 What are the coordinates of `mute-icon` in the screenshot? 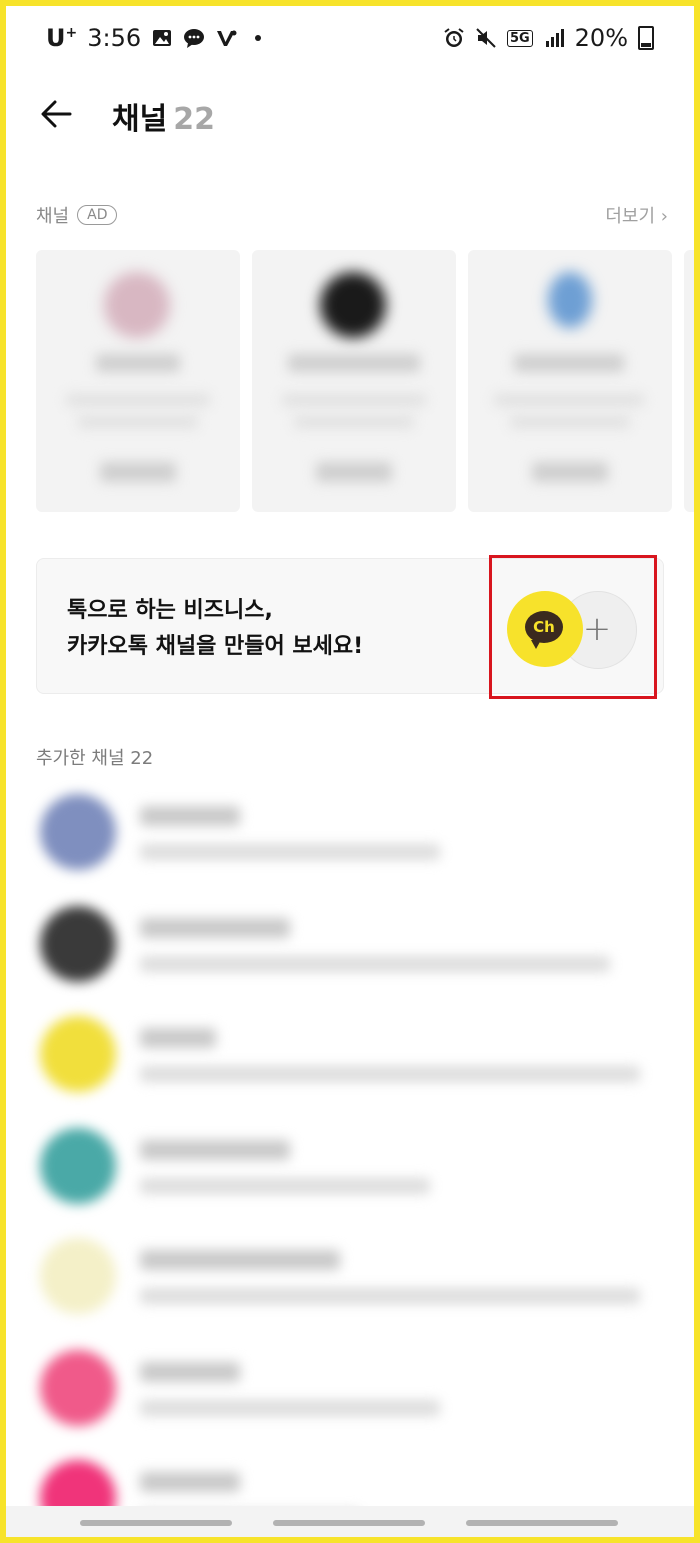 It's located at (486, 38).